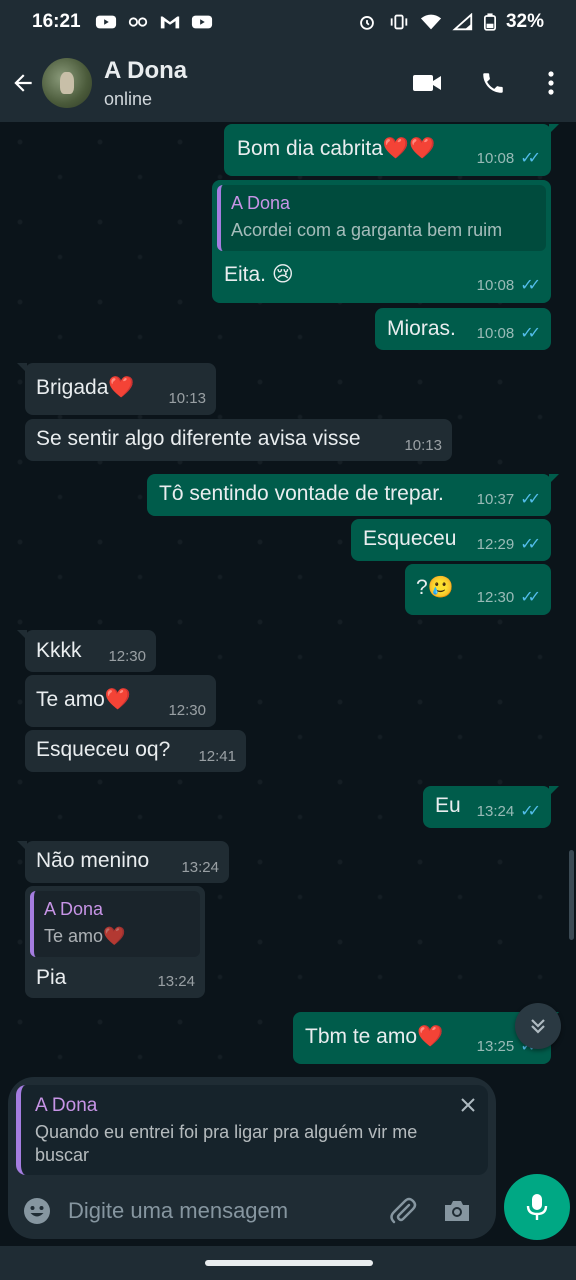  I want to click on message-incoming: Te amo❤️ 12:30, so click(120, 701).